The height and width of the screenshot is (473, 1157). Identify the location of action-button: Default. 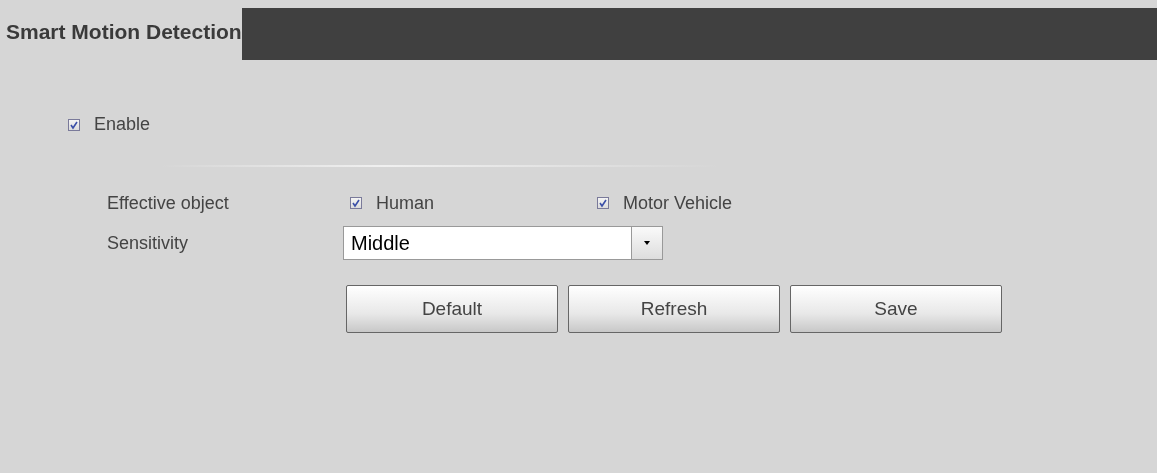
(452, 309).